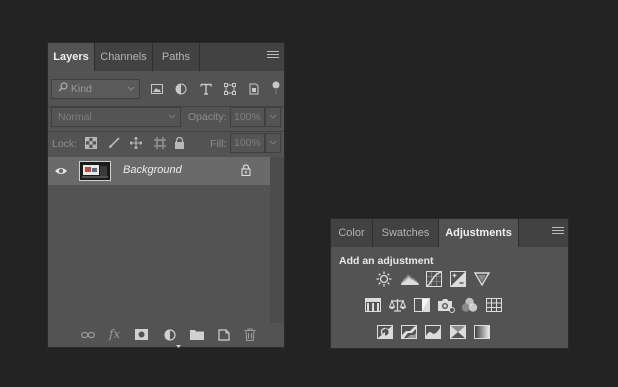 This screenshot has width=618, height=387. I want to click on adjustments-title: Add an adjustment, so click(386, 261).